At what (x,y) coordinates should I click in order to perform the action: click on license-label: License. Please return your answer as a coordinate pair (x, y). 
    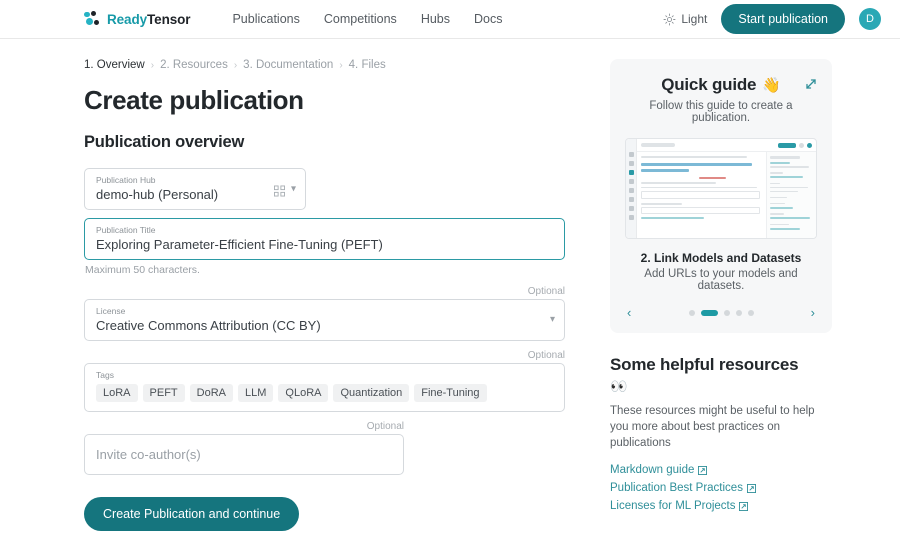
    Looking at the image, I should click on (111, 311).